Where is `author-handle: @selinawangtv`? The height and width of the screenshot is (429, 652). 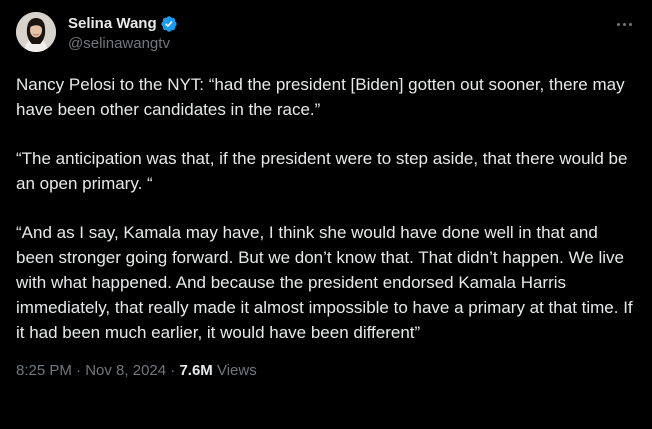
author-handle: @selinawangtv is located at coordinates (123, 44).